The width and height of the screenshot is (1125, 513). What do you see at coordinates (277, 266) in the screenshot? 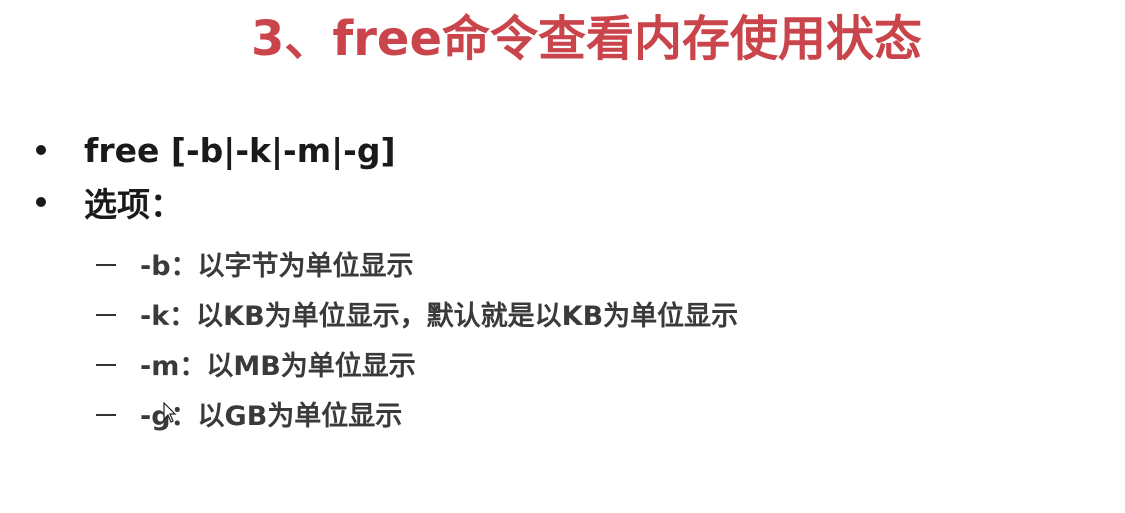
I see `option-text-b: -b：以字节为单位显示` at bounding box center [277, 266].